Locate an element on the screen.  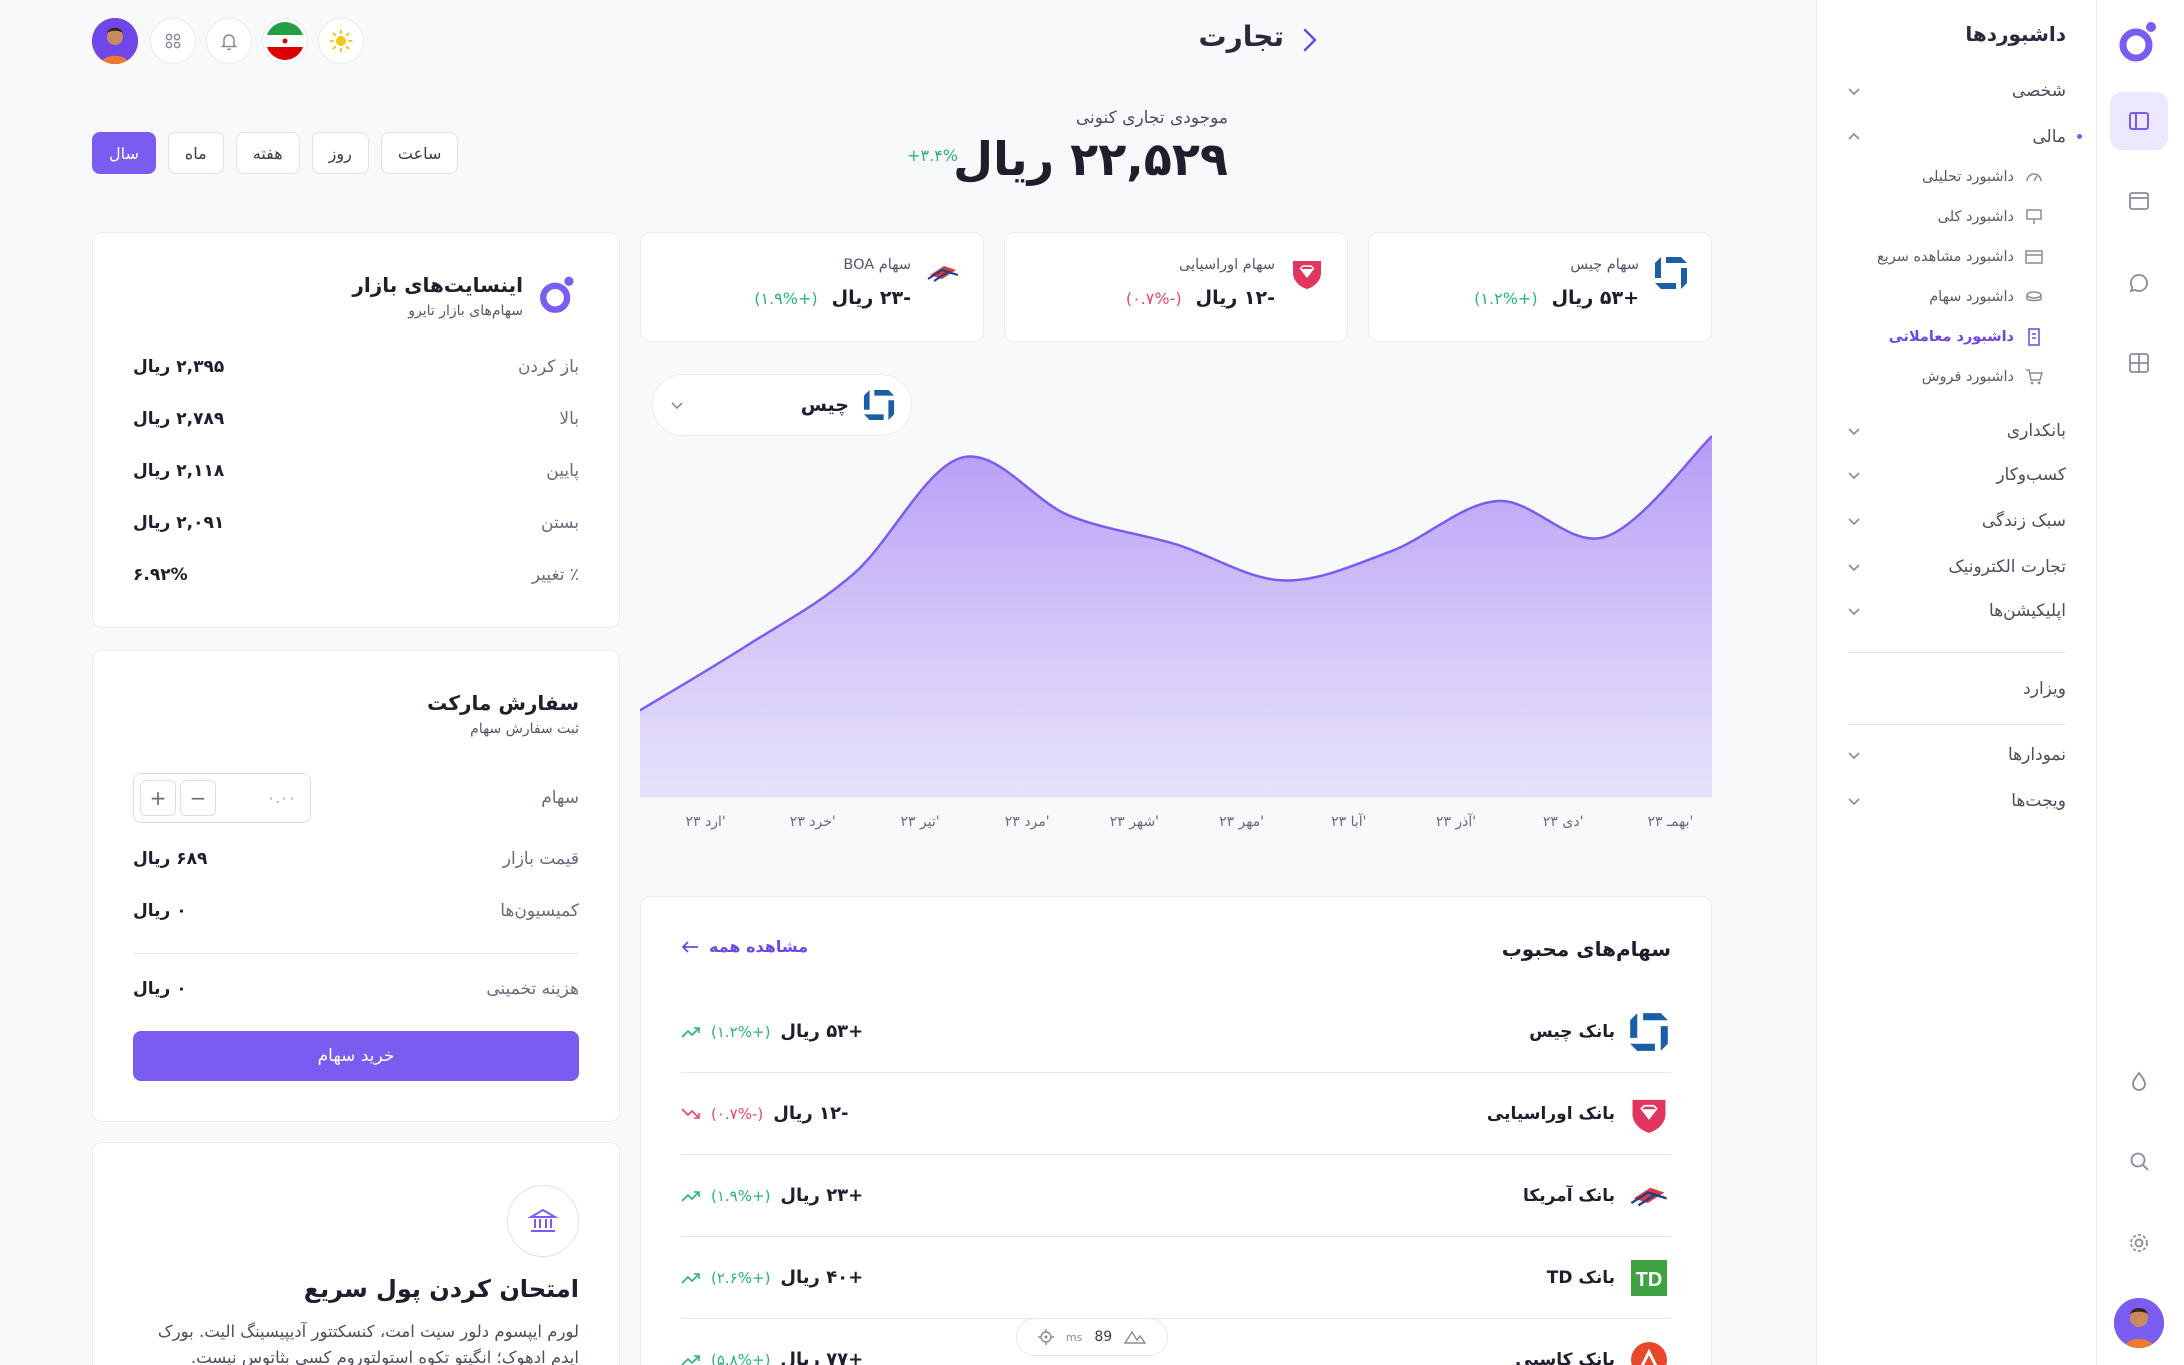
fps-value: 89 is located at coordinates (1103, 1337).